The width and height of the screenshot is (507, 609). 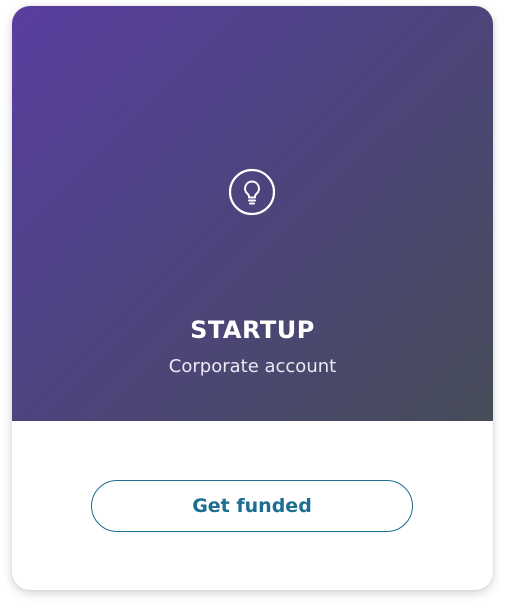 What do you see at coordinates (252, 330) in the screenshot?
I see `plan-title: STARTUP` at bounding box center [252, 330].